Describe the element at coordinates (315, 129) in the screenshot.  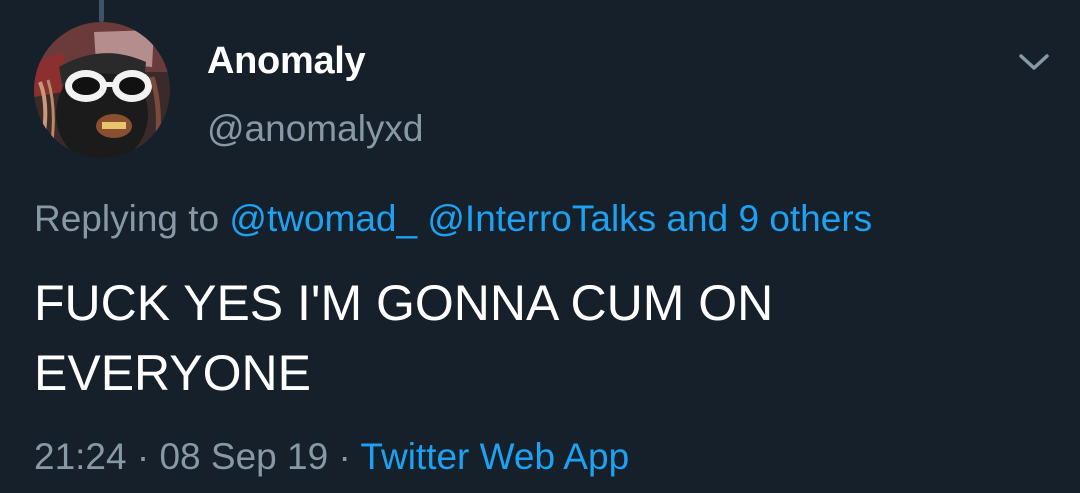
I see `author-handle: @anomalyxd` at that location.